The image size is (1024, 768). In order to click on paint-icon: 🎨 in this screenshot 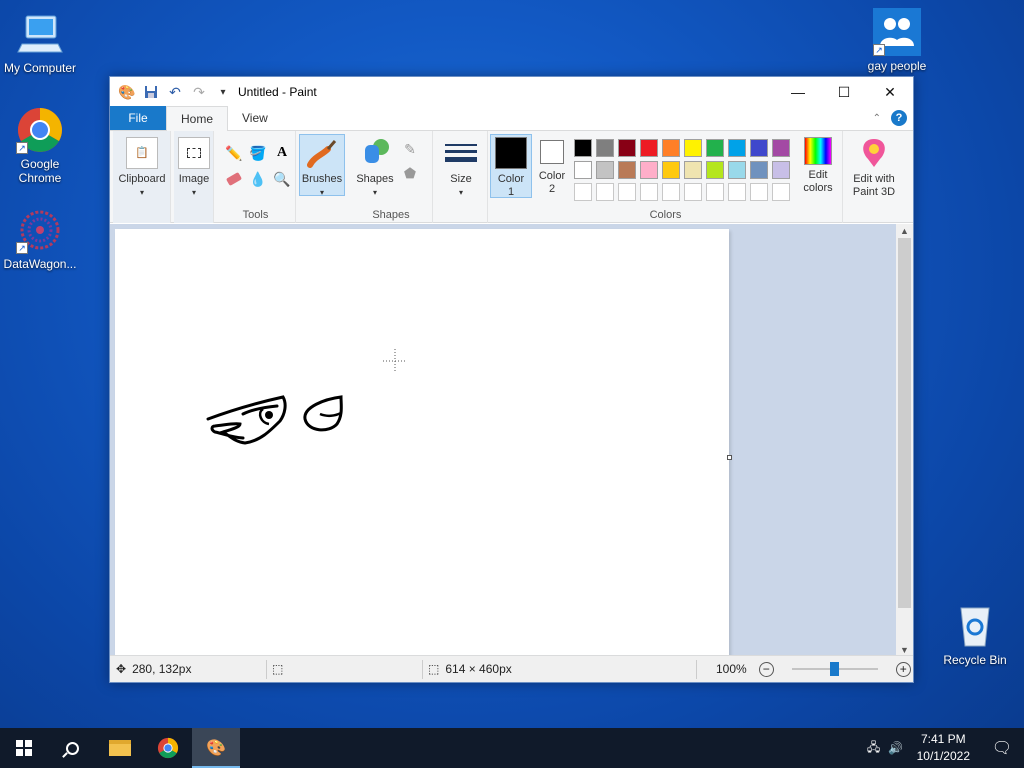, I will do `click(216, 748)`.